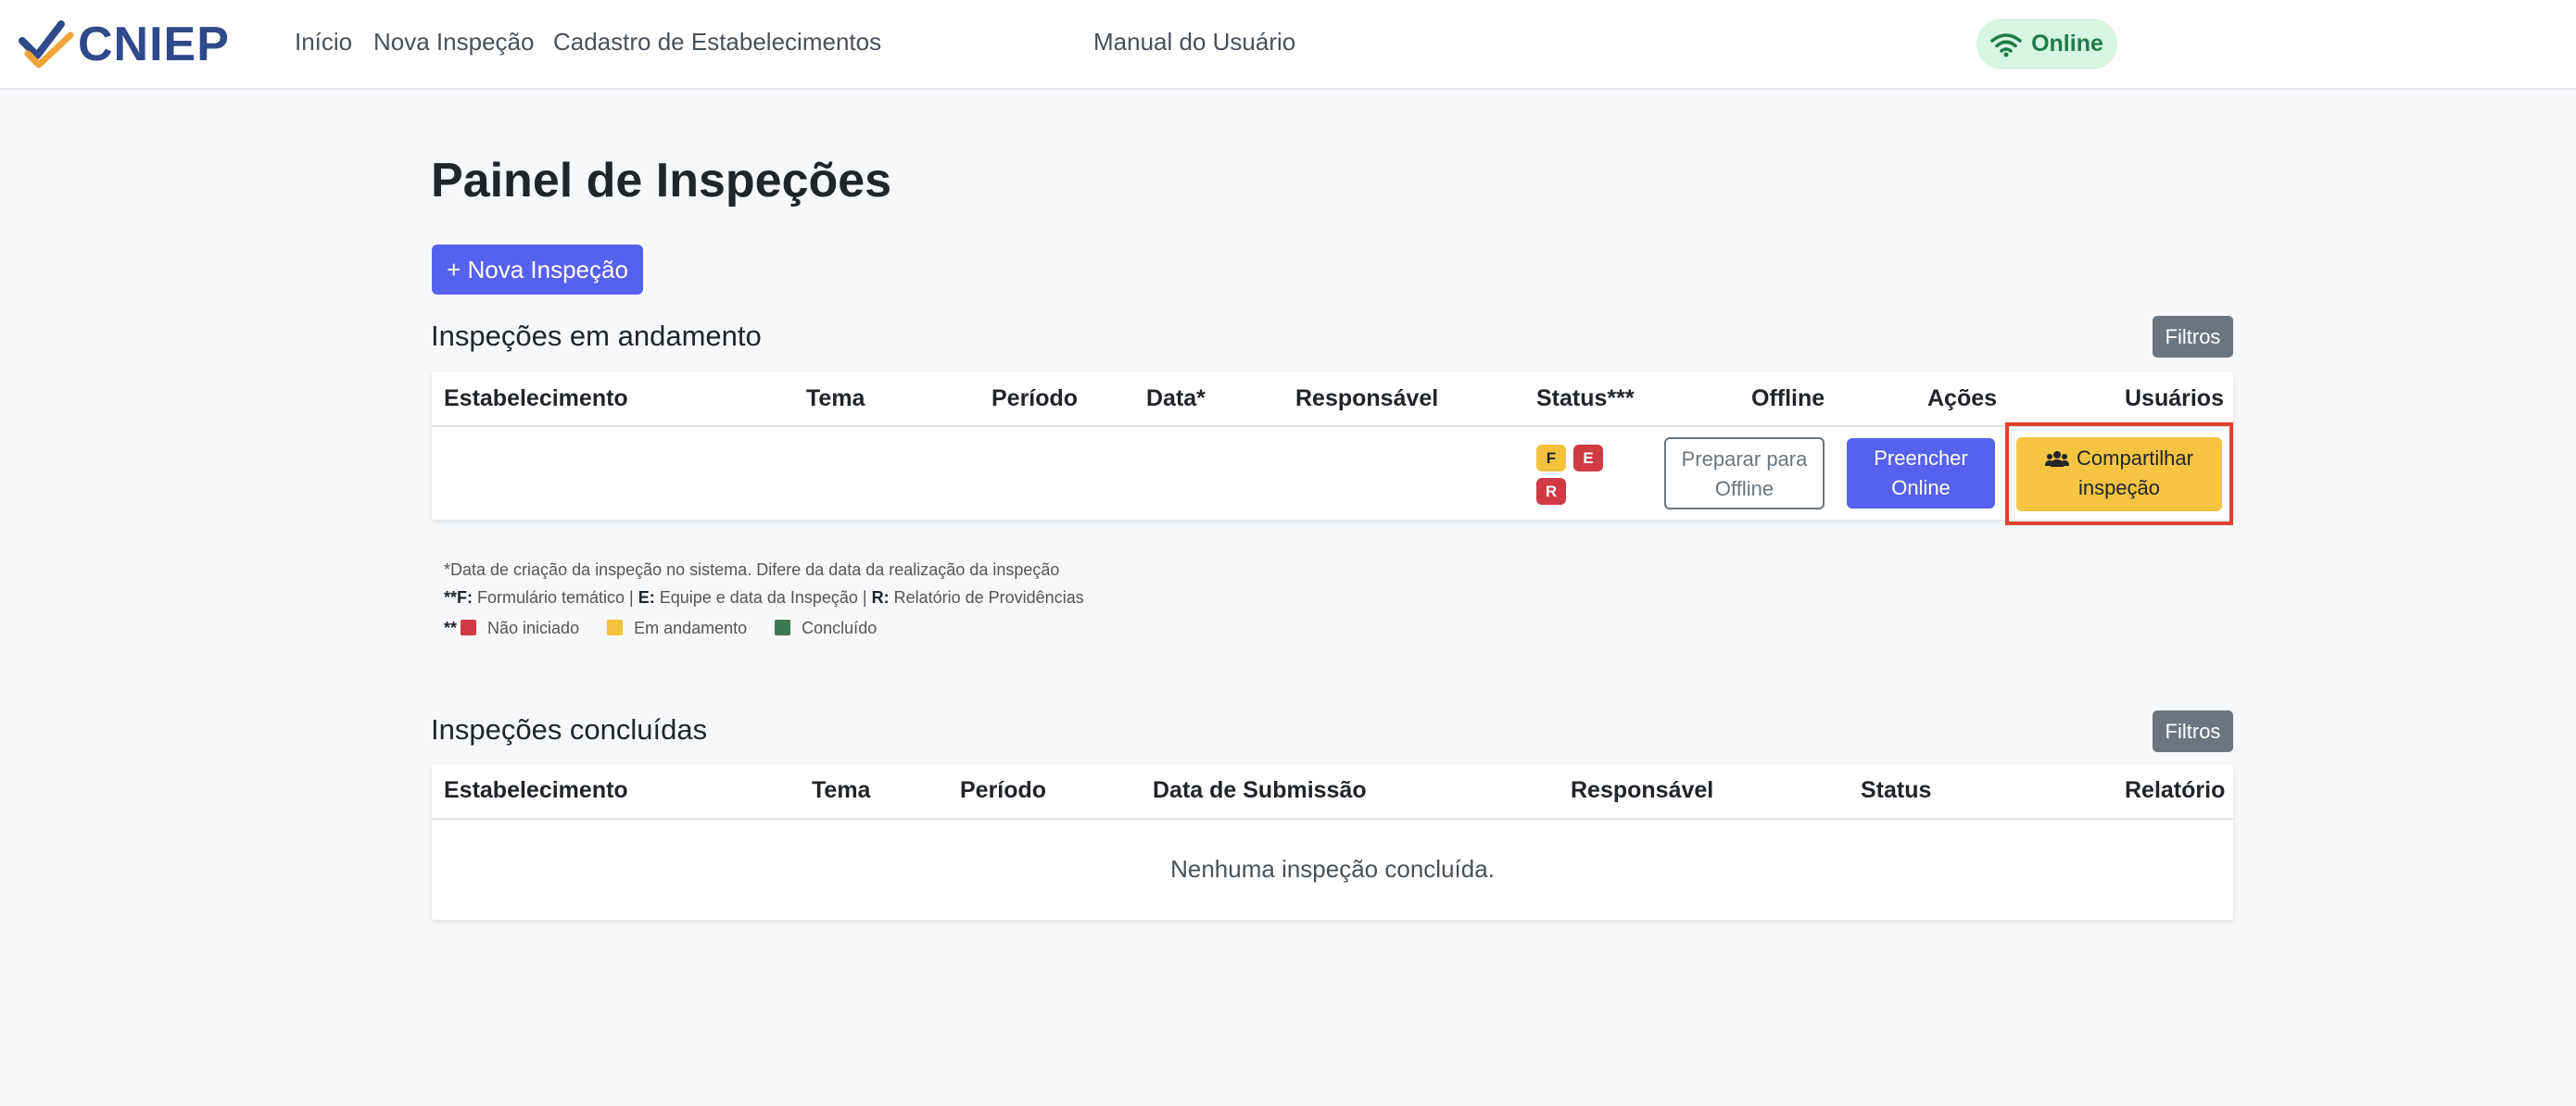 The image size is (2576, 1106). Describe the element at coordinates (537, 270) in the screenshot. I see `new-inspection-button: + Nova Inspeção` at that location.